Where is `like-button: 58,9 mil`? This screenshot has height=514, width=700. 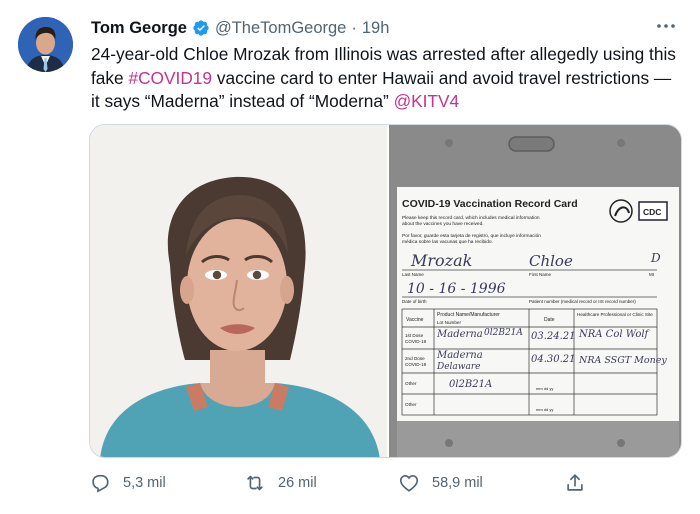 like-button: 58,9 mil is located at coordinates (440, 483).